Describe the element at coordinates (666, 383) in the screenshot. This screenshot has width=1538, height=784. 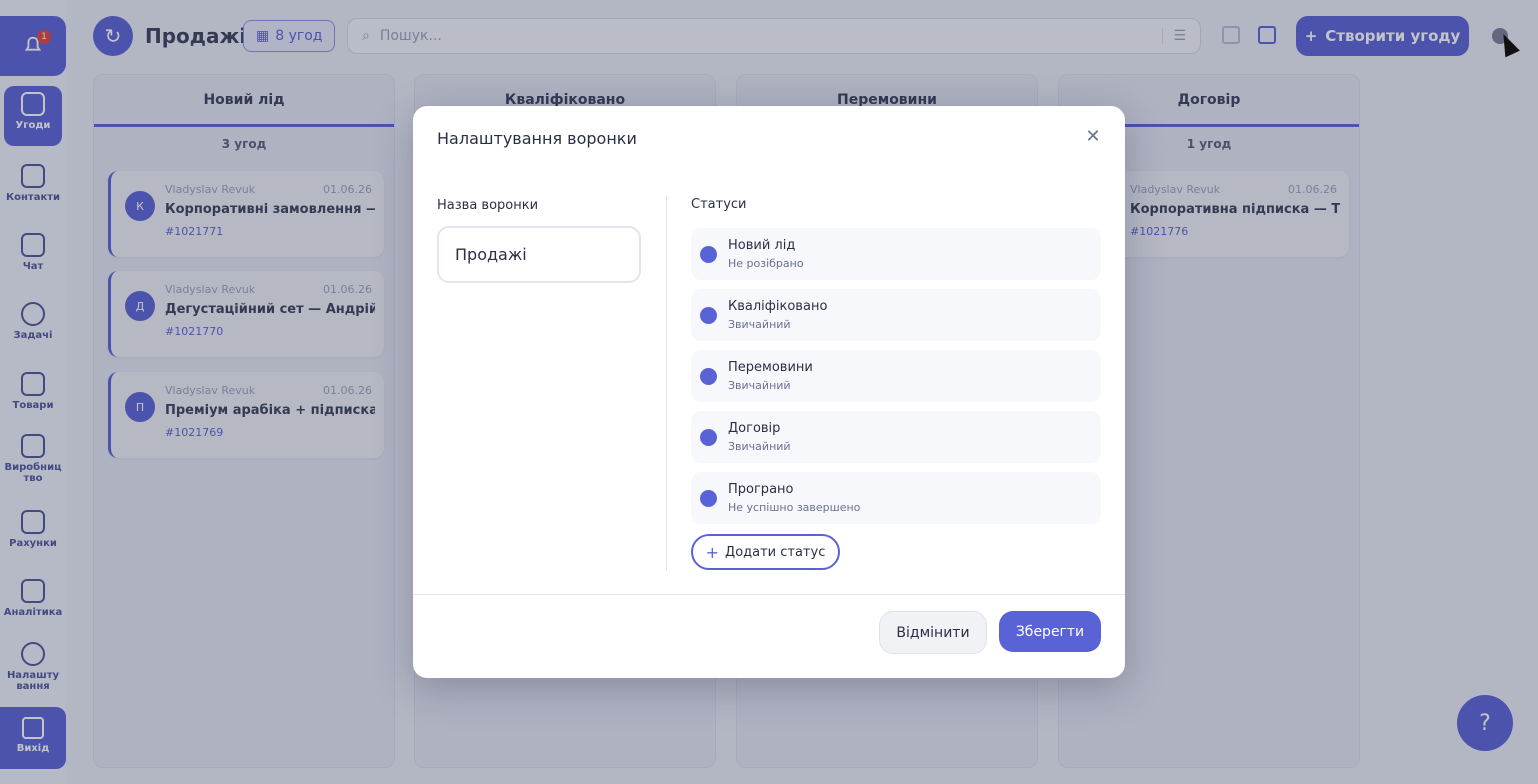
I see `divider` at that location.